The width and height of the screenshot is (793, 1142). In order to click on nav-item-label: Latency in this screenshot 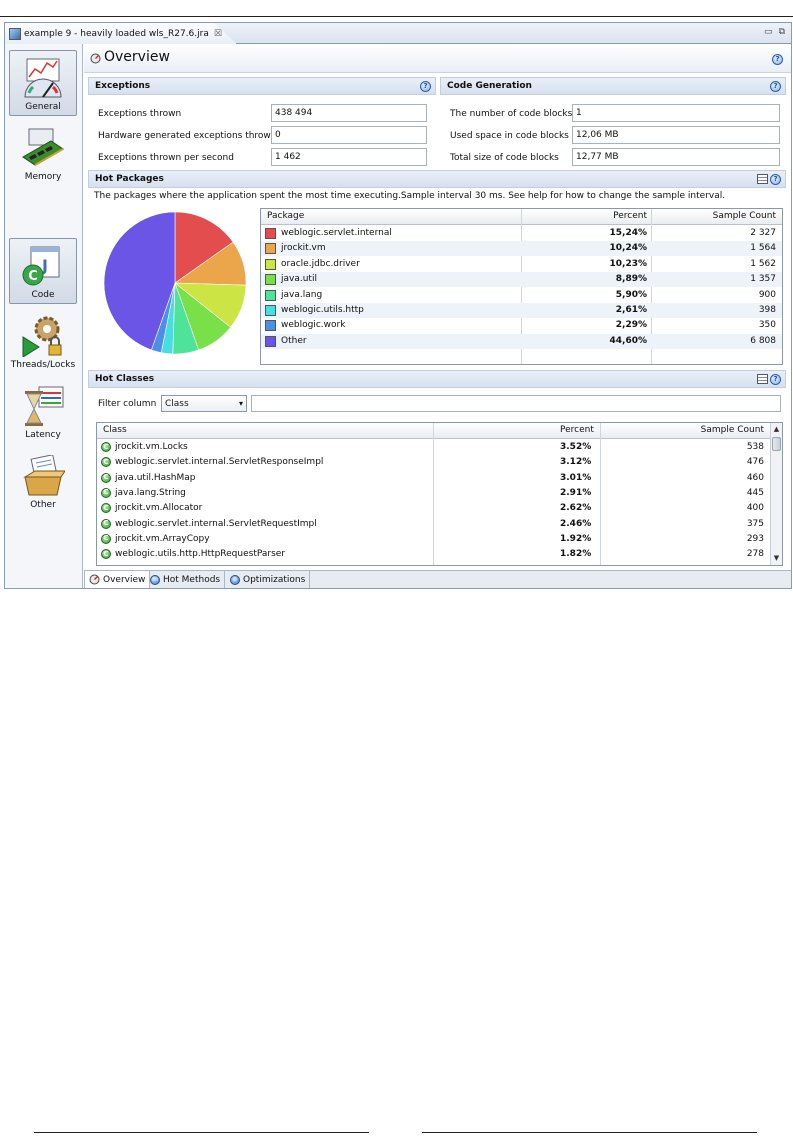, I will do `click(43, 435)`.